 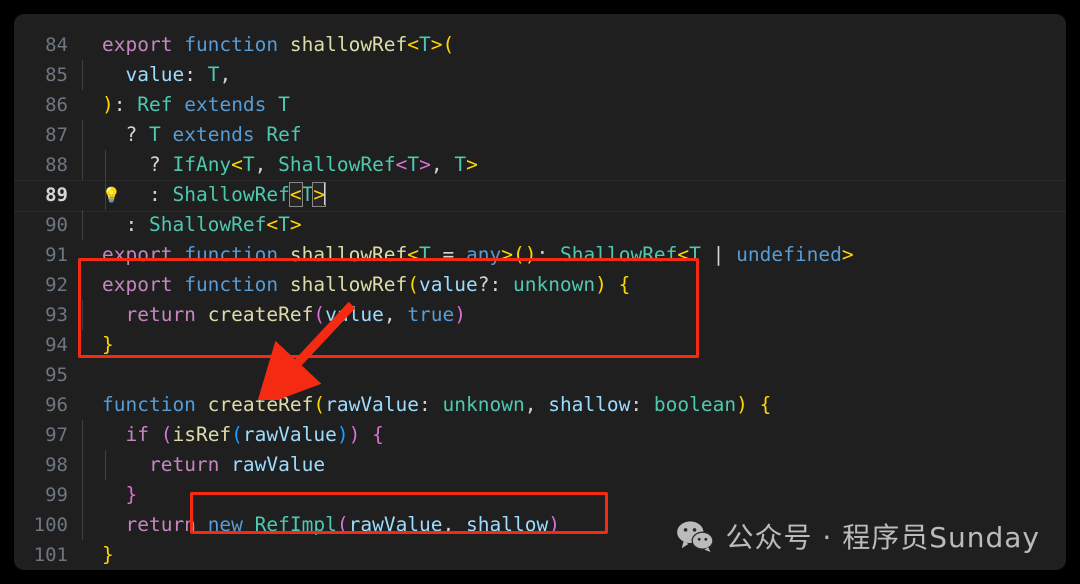 I want to click on line-content: ? IfAny<T, ShallowRef<T>, T>, so click(x=573, y=165).